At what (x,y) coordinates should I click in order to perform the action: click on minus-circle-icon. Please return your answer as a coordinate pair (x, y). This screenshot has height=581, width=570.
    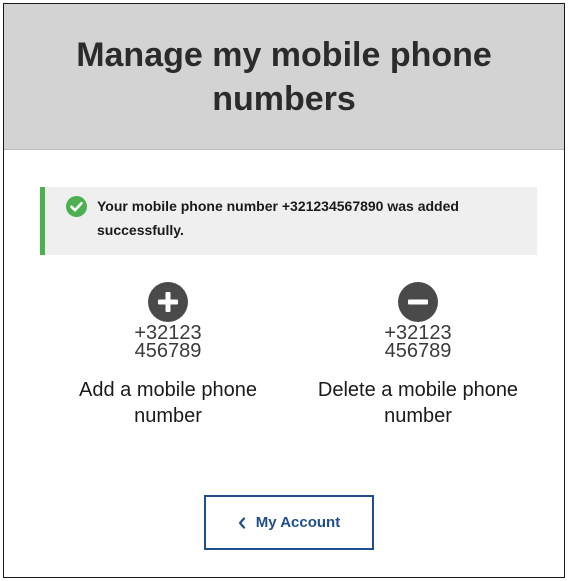
    Looking at the image, I should click on (418, 302).